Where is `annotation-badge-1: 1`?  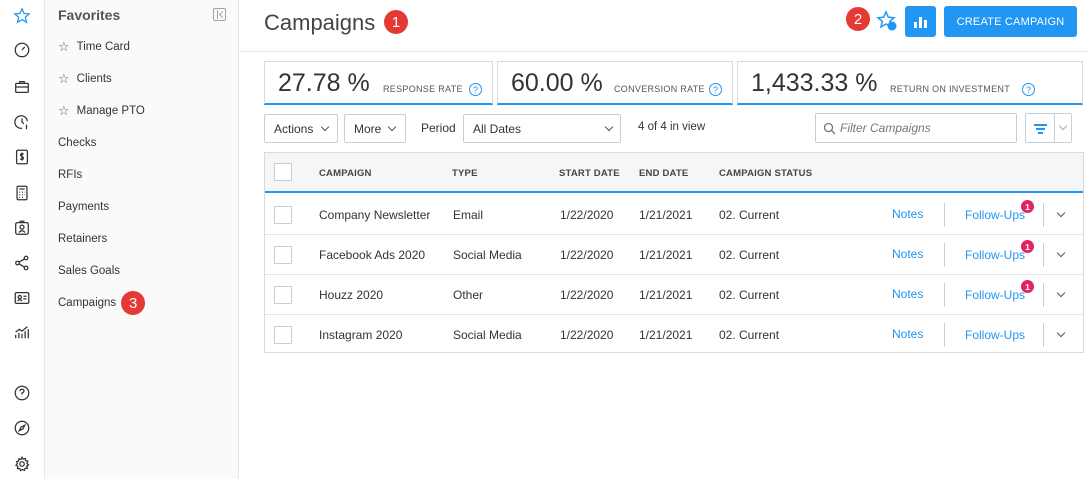 annotation-badge-1: 1 is located at coordinates (396, 22).